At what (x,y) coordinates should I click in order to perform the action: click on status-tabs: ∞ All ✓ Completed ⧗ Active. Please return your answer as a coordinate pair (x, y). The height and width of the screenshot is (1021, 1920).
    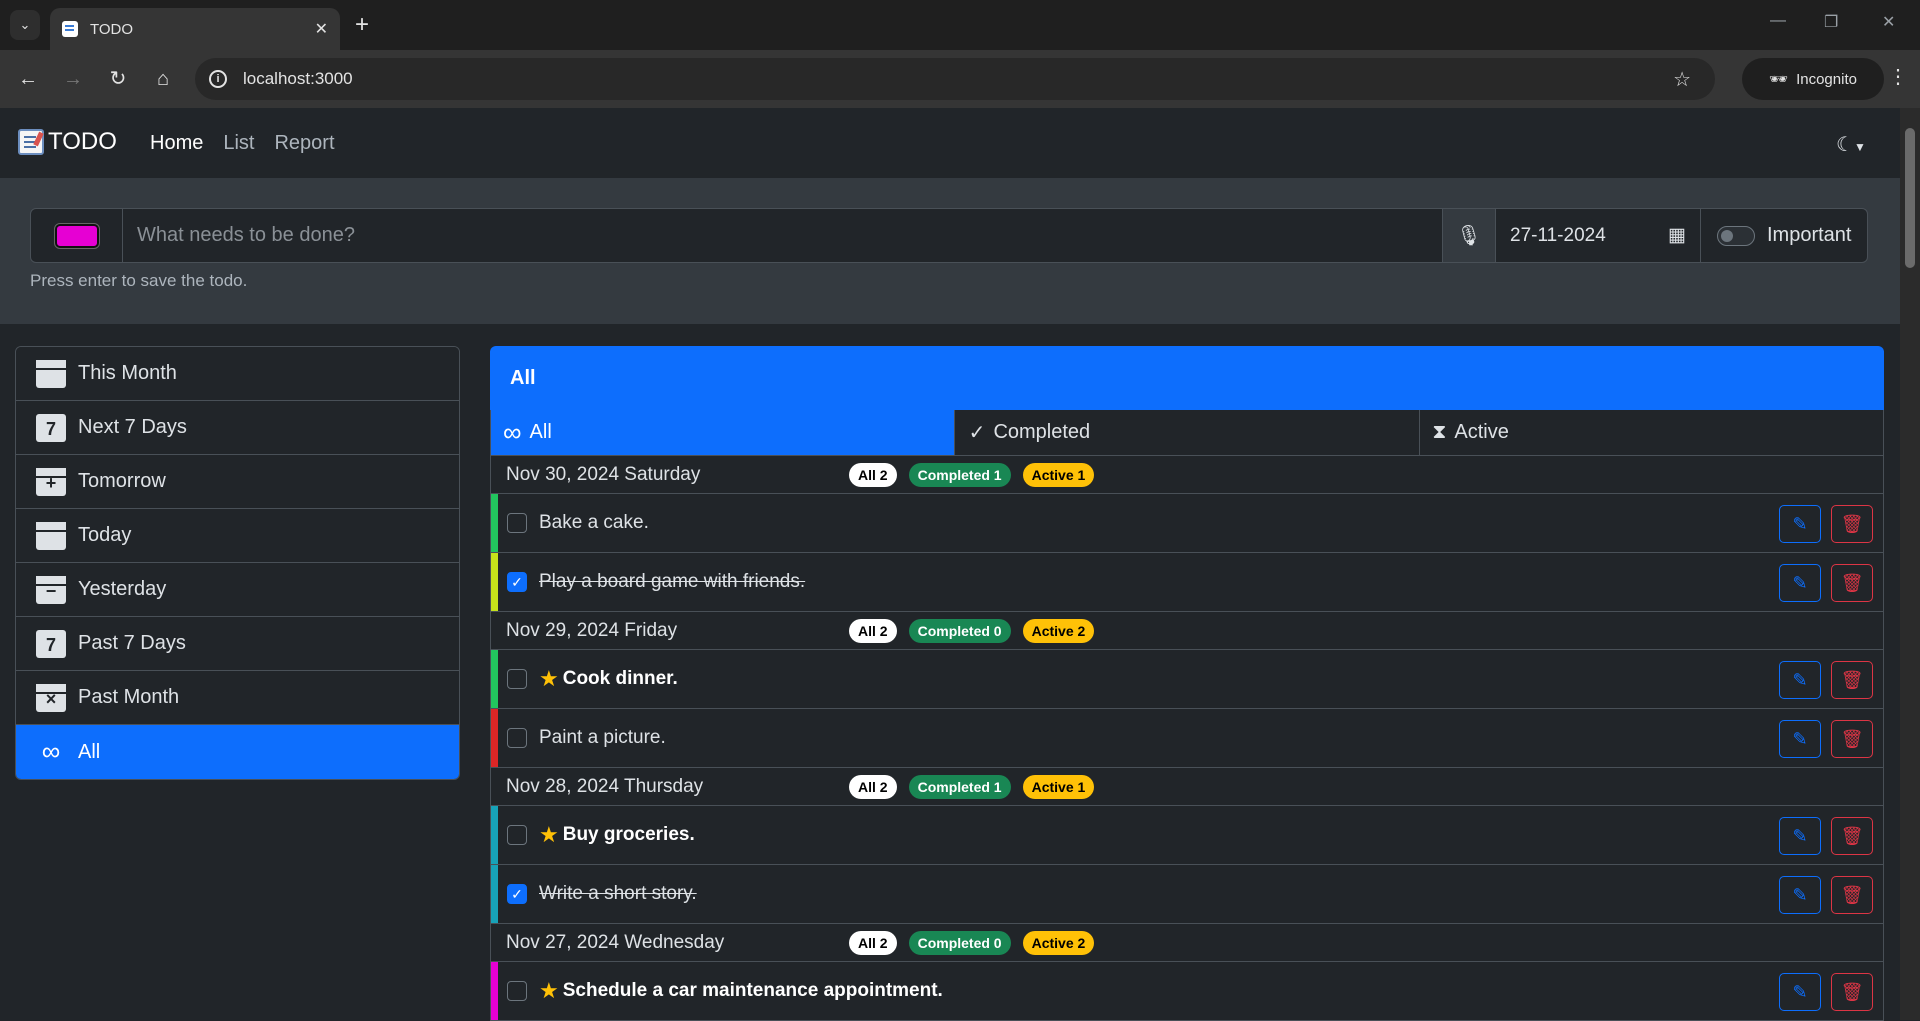
    Looking at the image, I should click on (1187, 433).